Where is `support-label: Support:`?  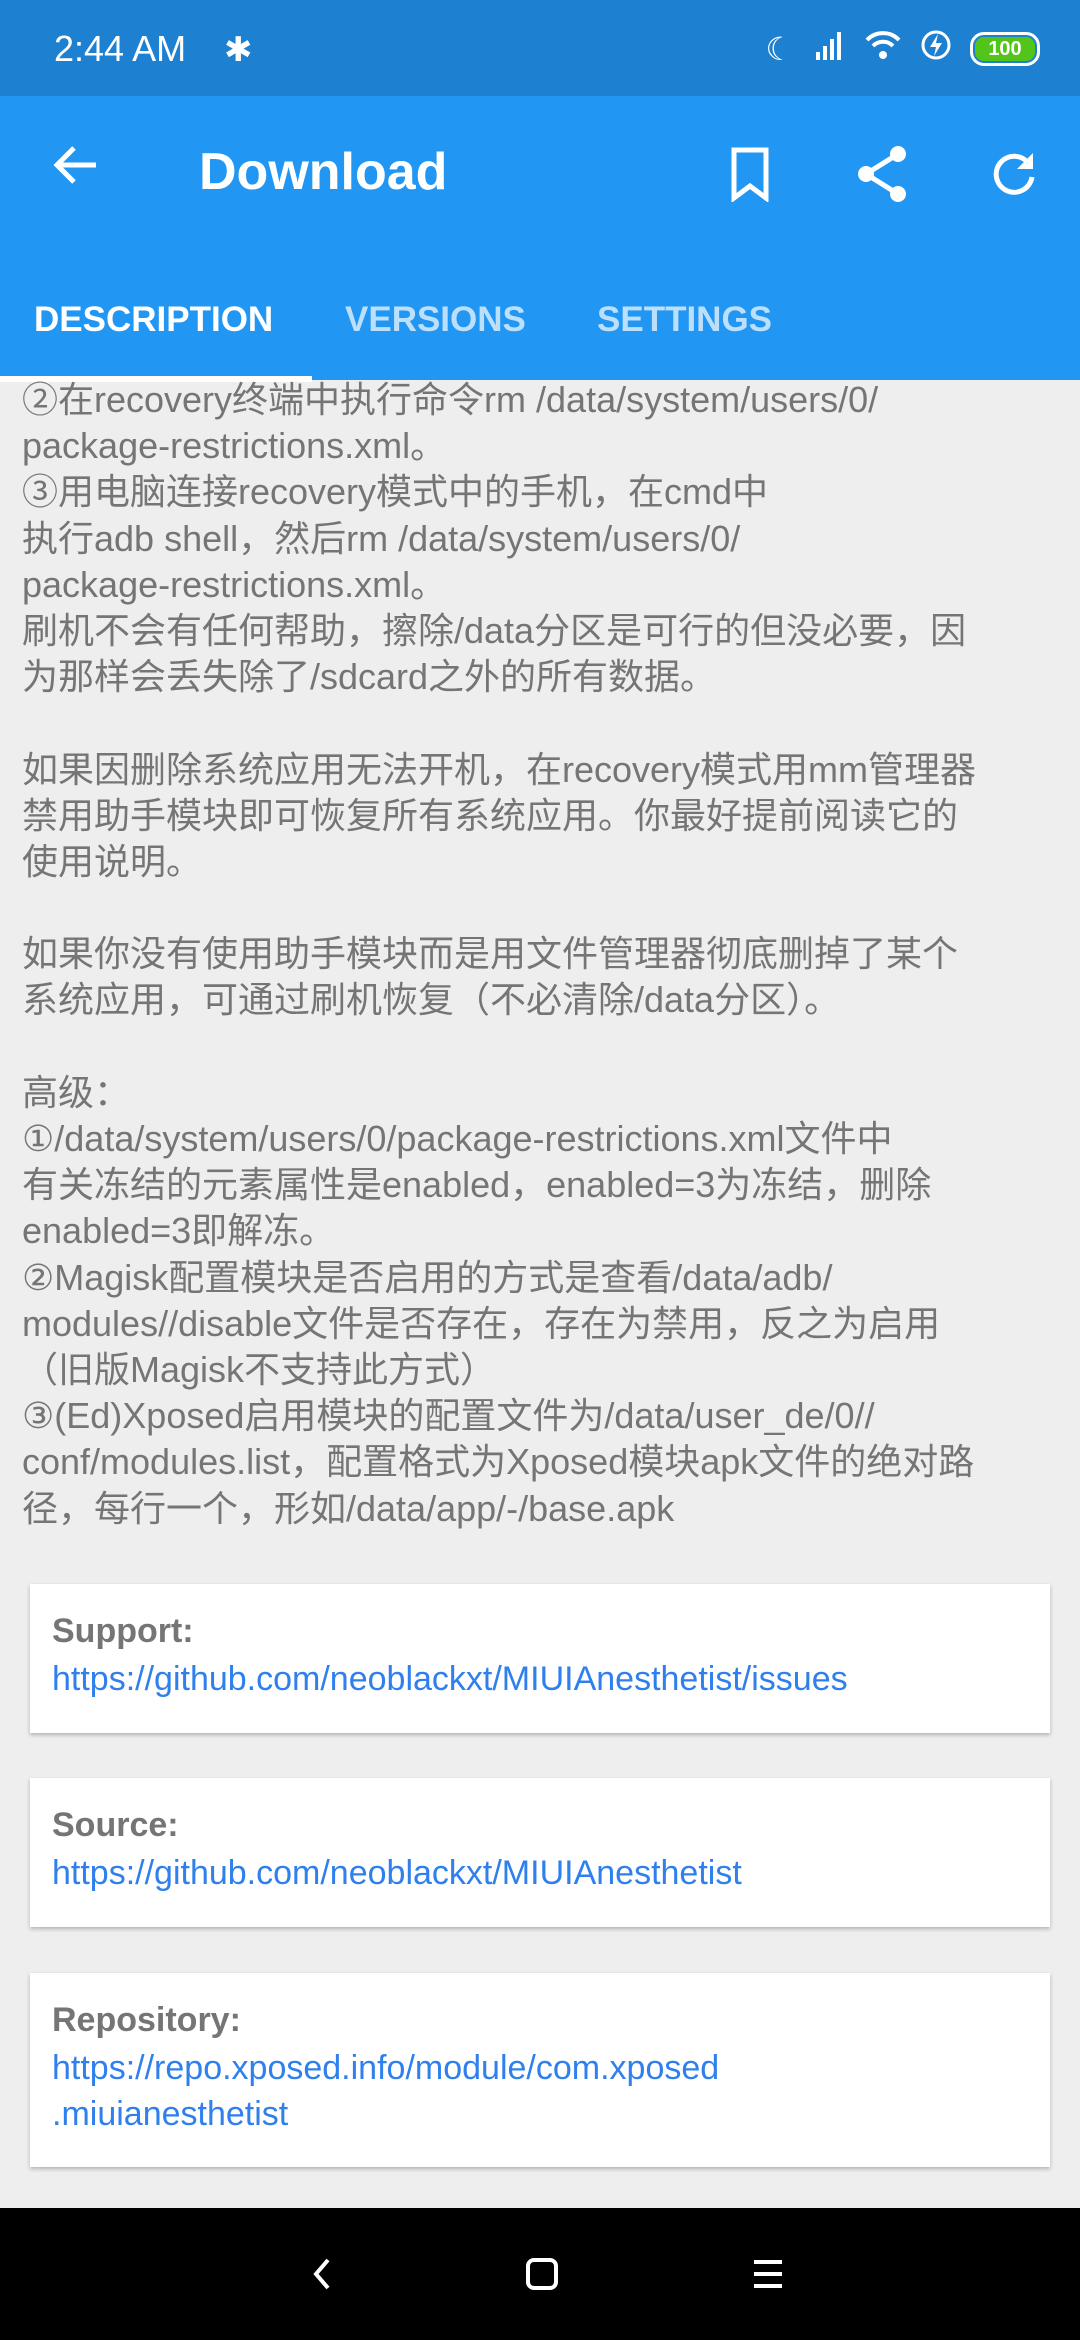 support-label: Support: is located at coordinates (123, 1631).